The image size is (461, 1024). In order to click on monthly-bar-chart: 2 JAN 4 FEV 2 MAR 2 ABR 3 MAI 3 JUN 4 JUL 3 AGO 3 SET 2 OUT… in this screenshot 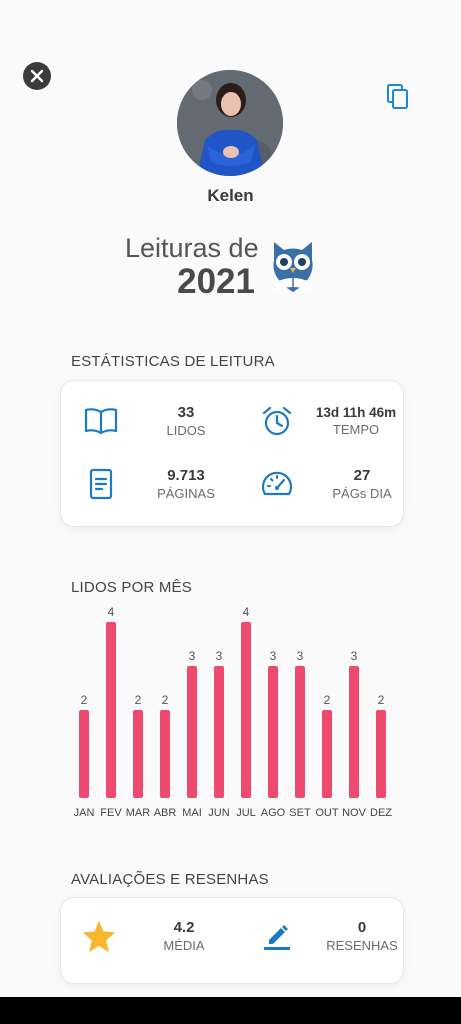, I will do `click(233, 712)`.